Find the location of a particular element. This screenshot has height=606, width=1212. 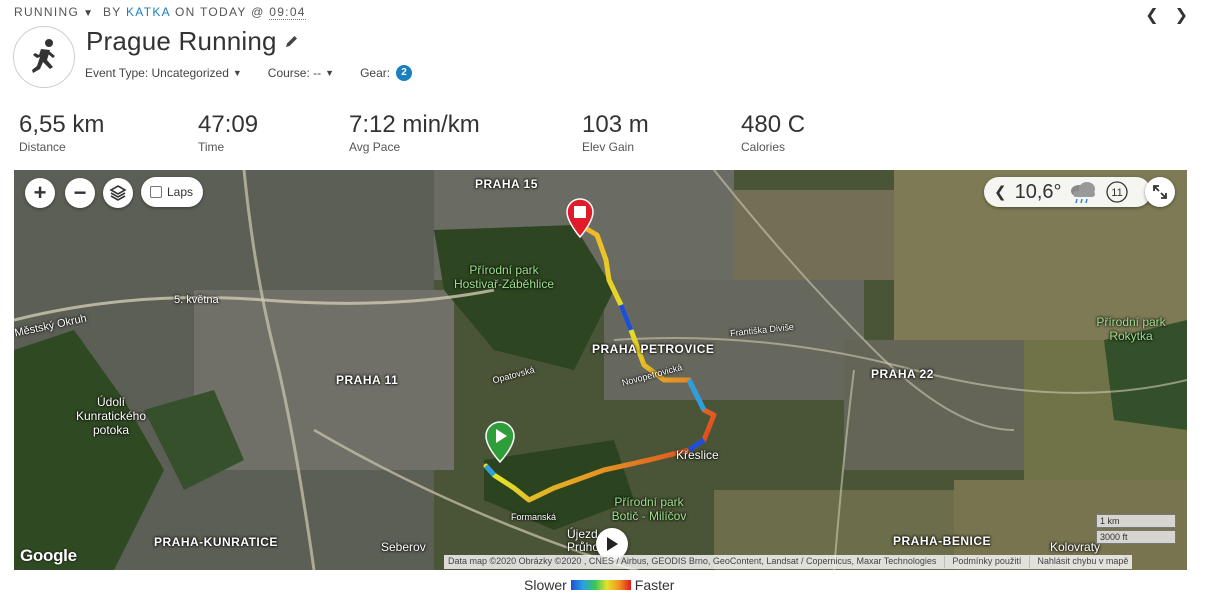

activity-navigation: ❮ ❯ is located at coordinates (1158, 15).